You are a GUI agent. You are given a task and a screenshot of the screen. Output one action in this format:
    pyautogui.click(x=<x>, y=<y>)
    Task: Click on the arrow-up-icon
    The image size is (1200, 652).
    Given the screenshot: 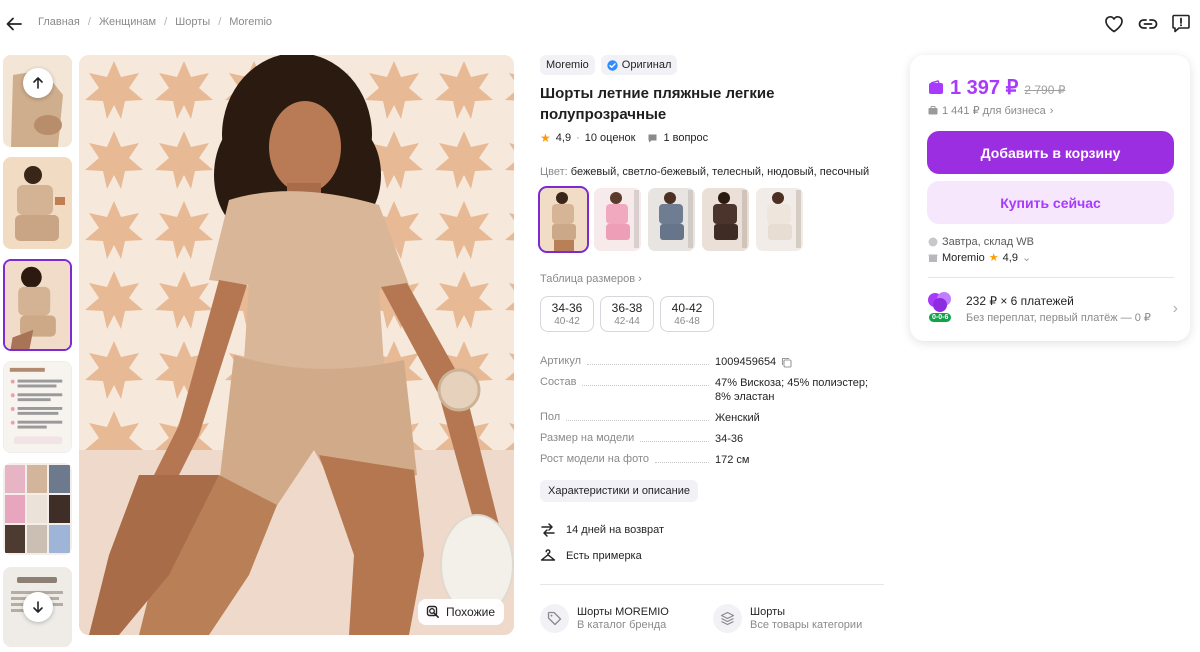 What is the action you would take?
    pyautogui.click(x=38, y=83)
    